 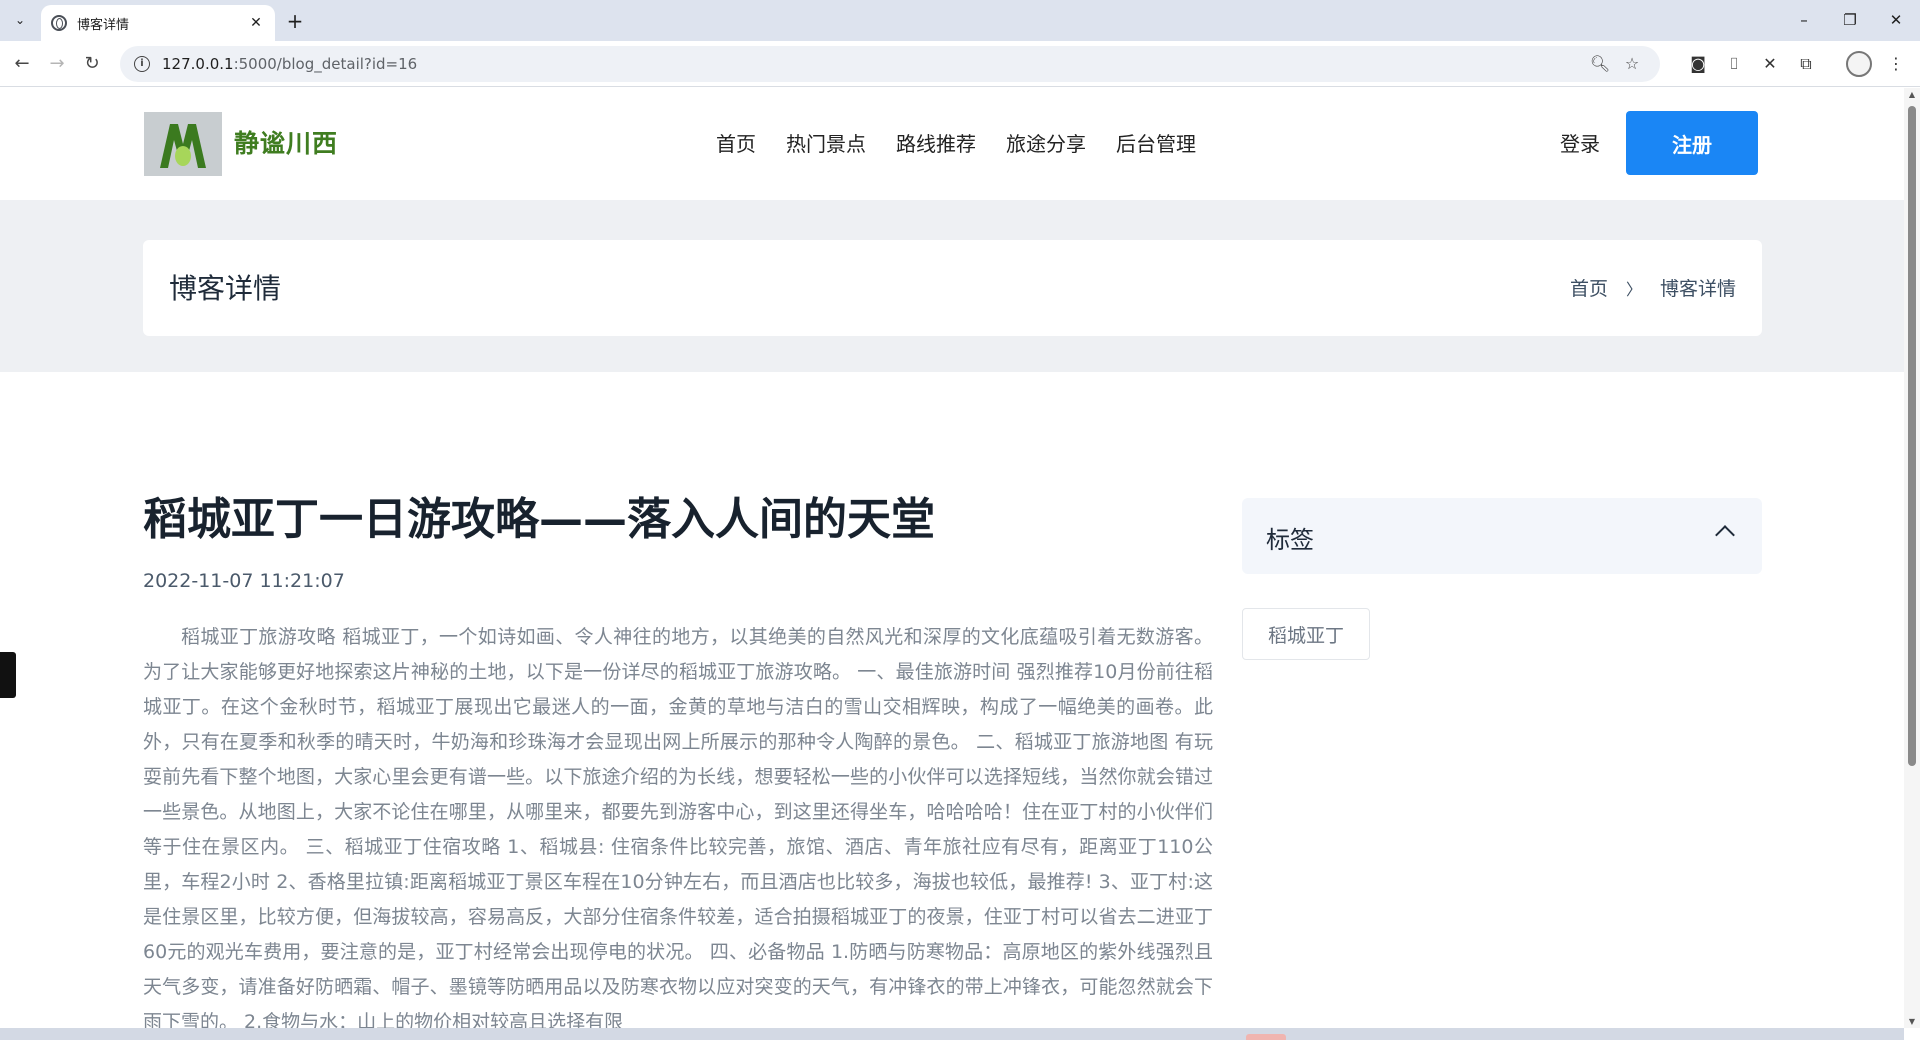 What do you see at coordinates (736, 142) in the screenshot?
I see `nav-home: 首页` at bounding box center [736, 142].